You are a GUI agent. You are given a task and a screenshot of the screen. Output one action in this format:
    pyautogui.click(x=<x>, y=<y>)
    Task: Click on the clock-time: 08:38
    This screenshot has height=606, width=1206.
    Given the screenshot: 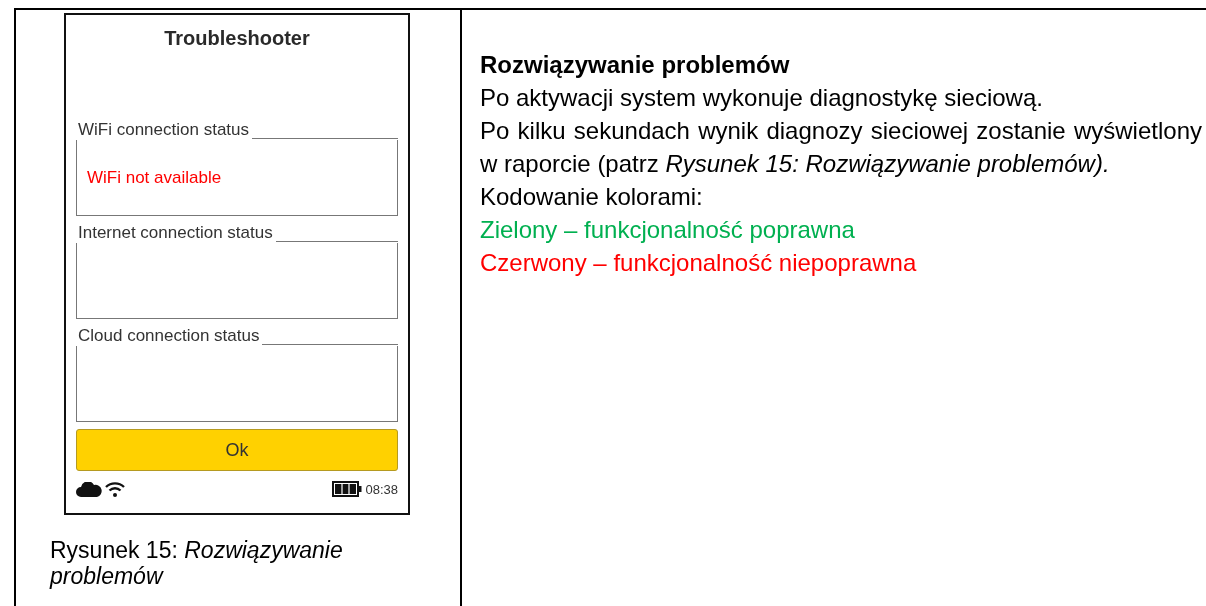 What is the action you would take?
    pyautogui.click(x=381, y=489)
    